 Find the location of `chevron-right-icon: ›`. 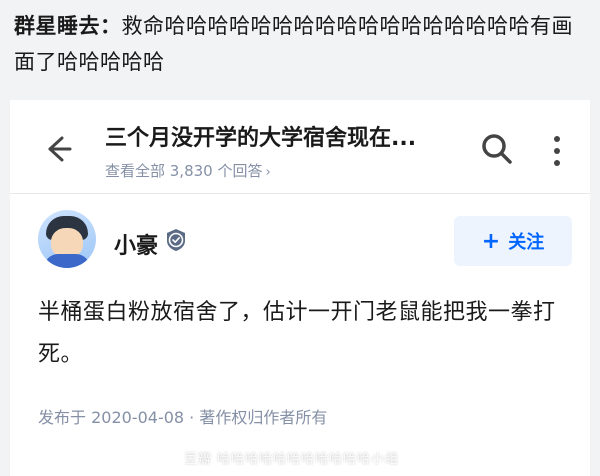

chevron-right-icon: › is located at coordinates (268, 172).